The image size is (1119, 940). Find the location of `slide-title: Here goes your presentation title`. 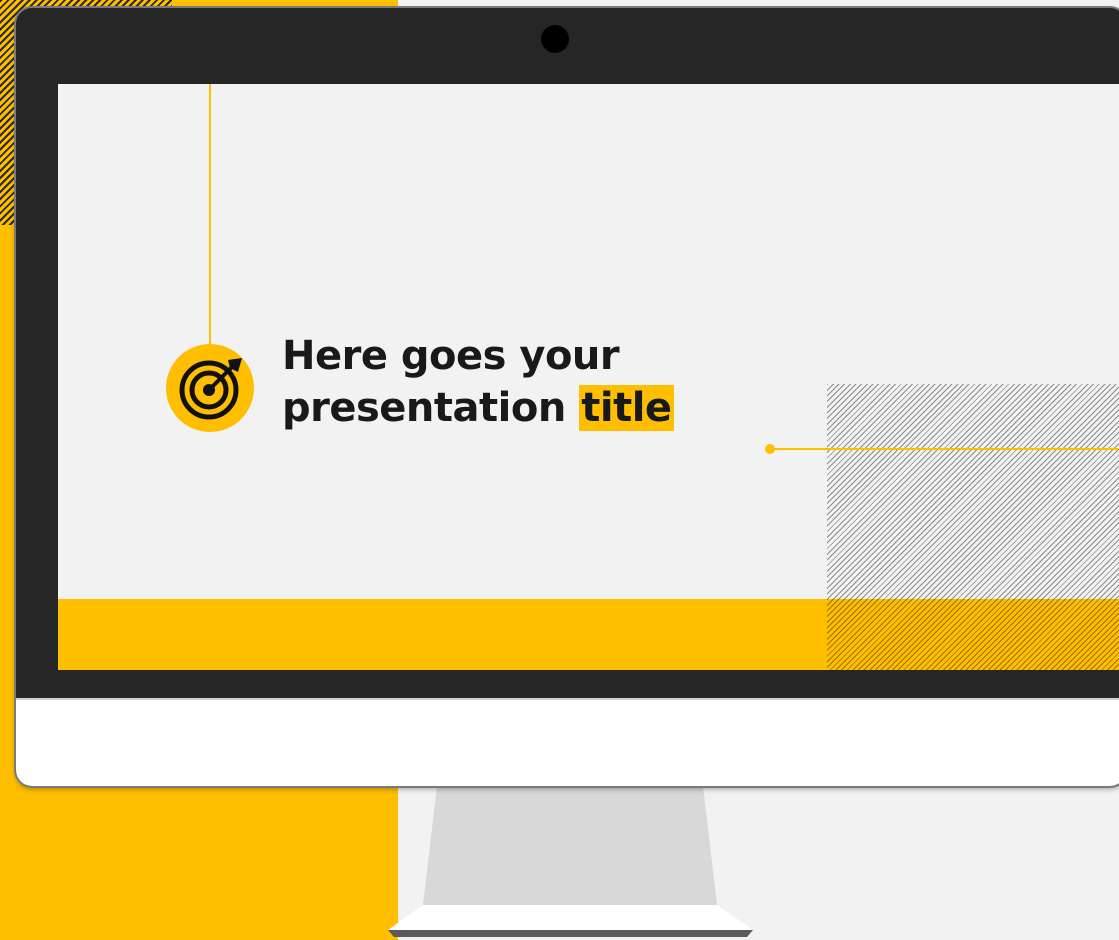

slide-title: Here goes your presentation title is located at coordinates (478, 382).